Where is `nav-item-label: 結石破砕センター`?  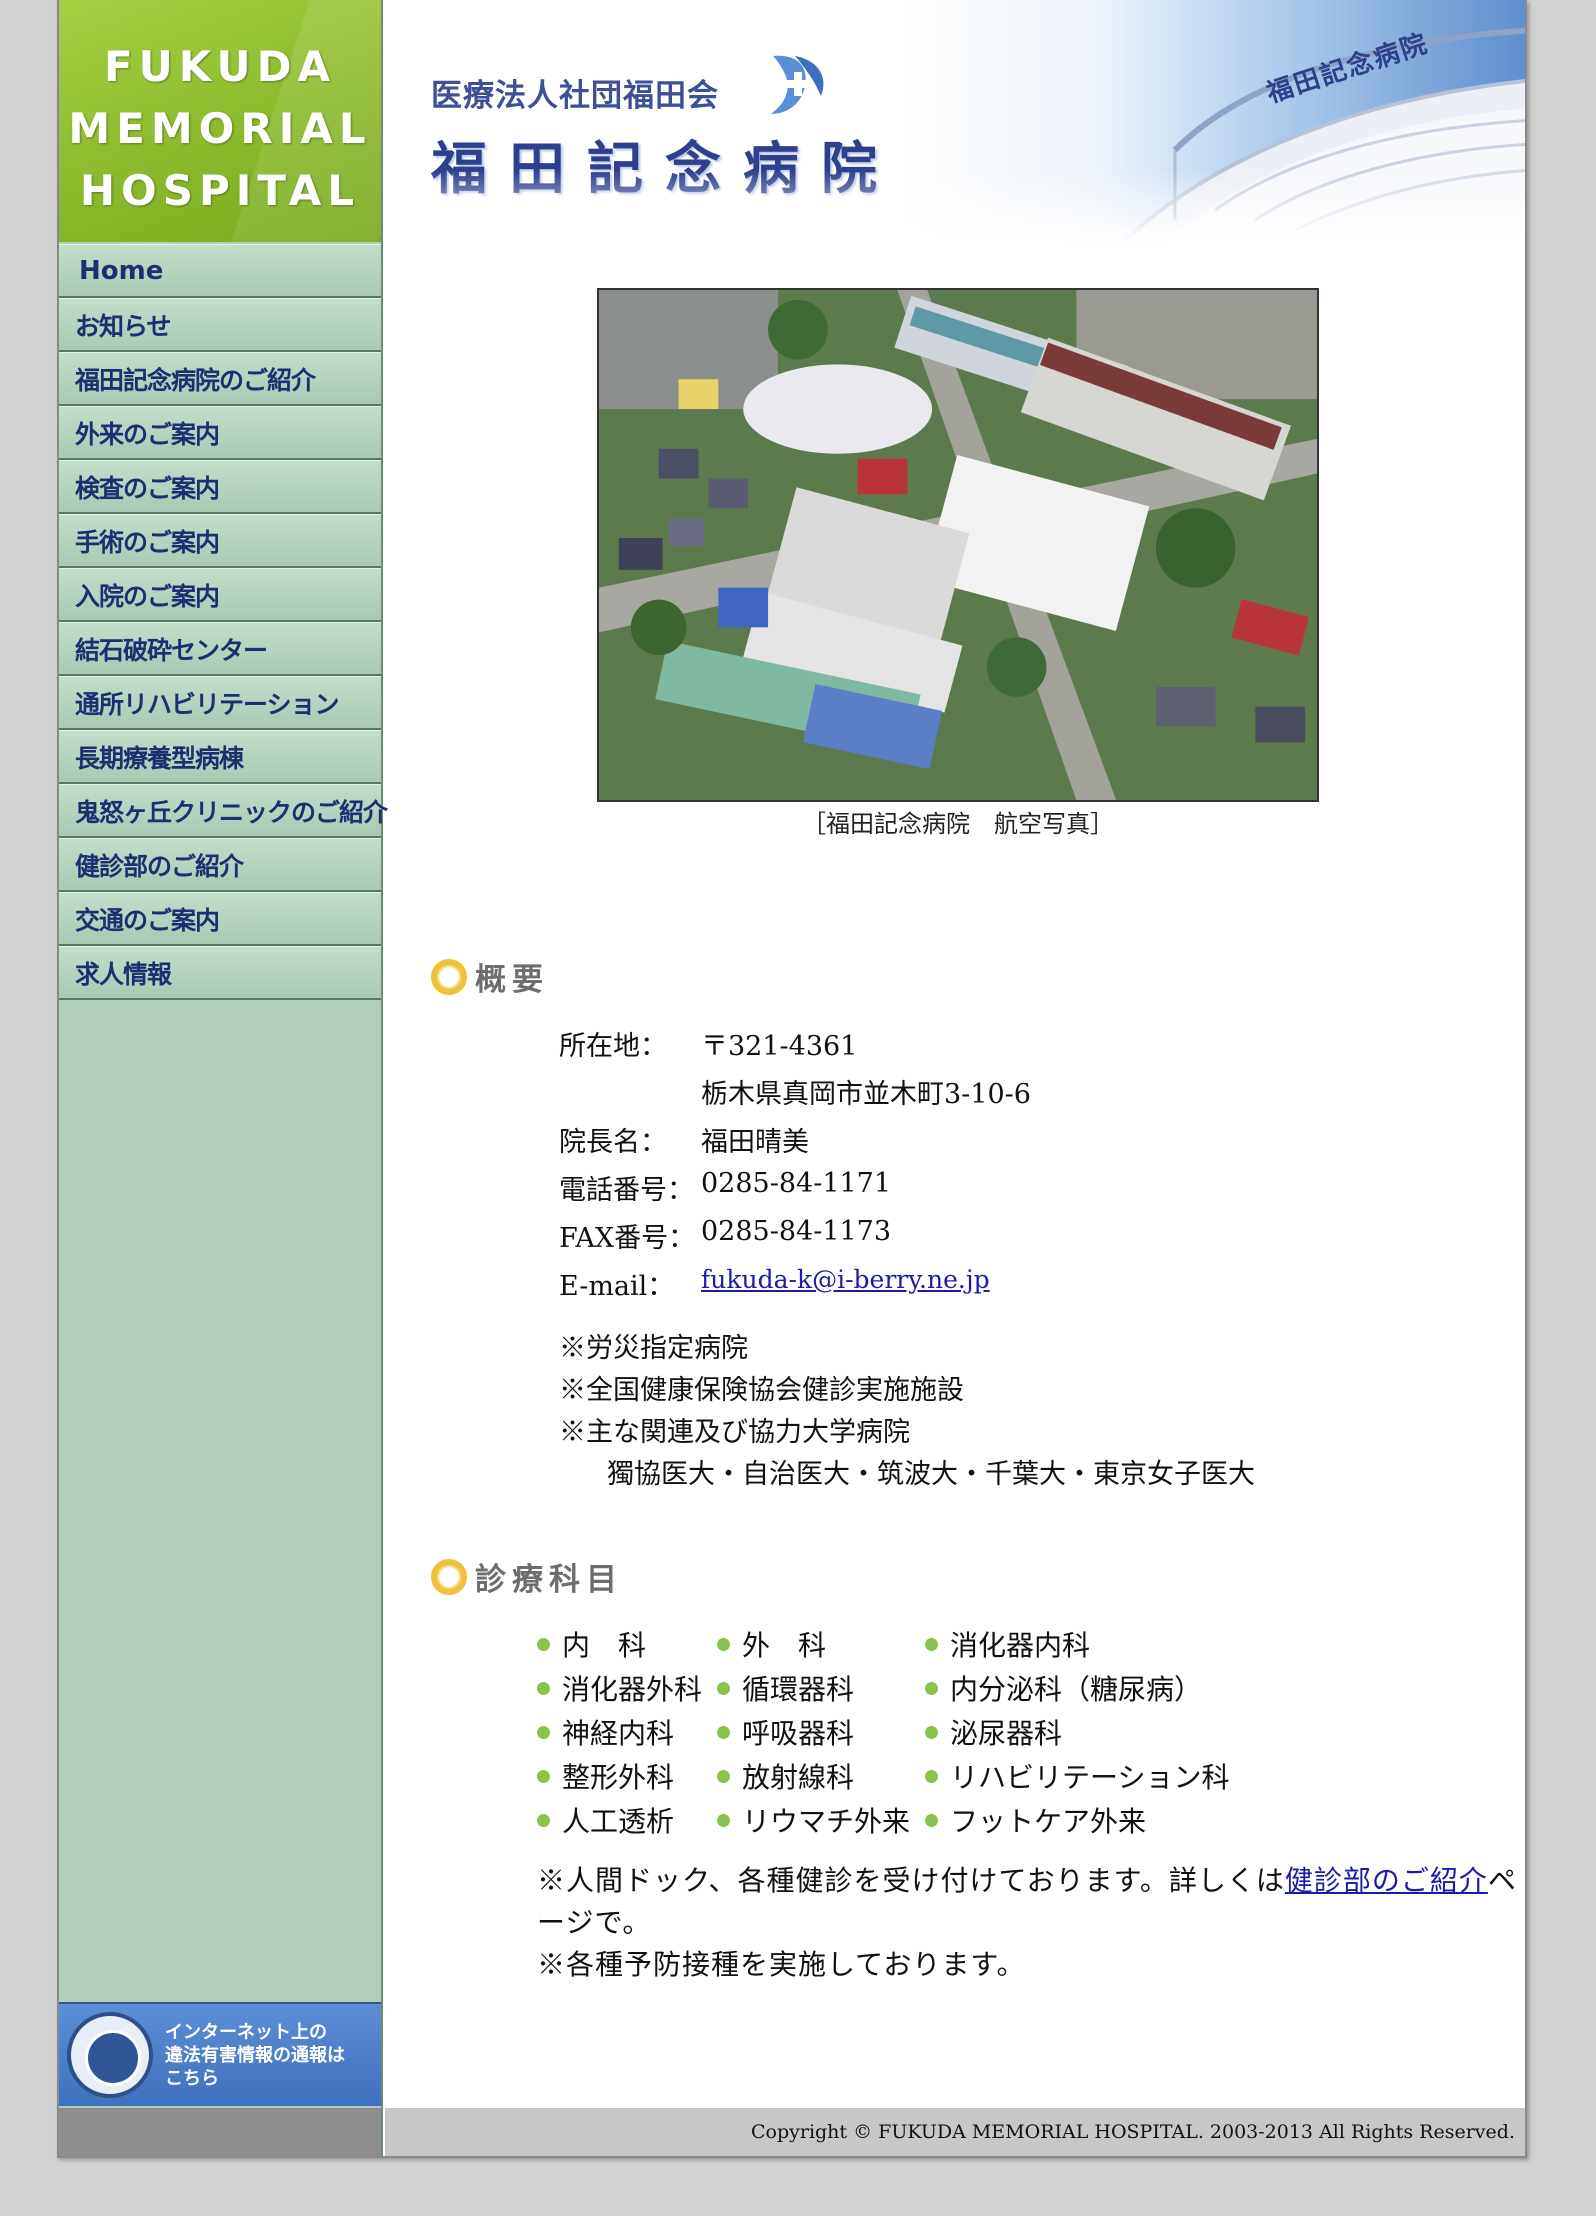
nav-item-label: 結石破砕センター is located at coordinates (171, 650).